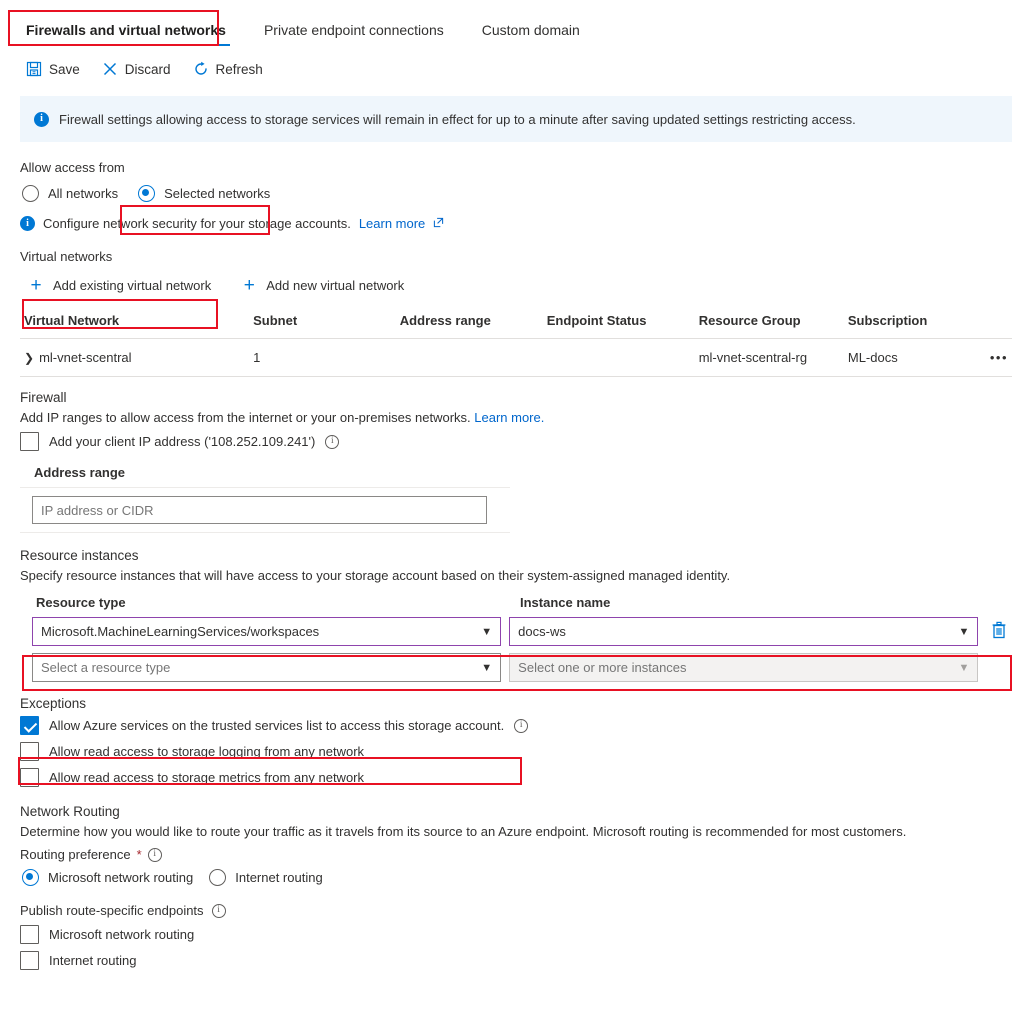 The height and width of the screenshot is (1027, 1032). I want to click on add-existing-virtual-network-label: Add existing virtual network, so click(132, 285).